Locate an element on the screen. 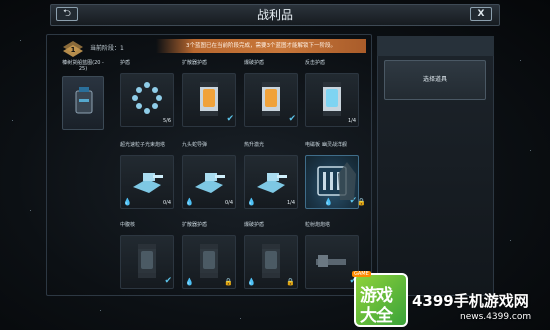 This screenshot has height=330, width=550. blueprint-item: 榛树货船蓝图(20 - 25) is located at coordinates (83, 96).